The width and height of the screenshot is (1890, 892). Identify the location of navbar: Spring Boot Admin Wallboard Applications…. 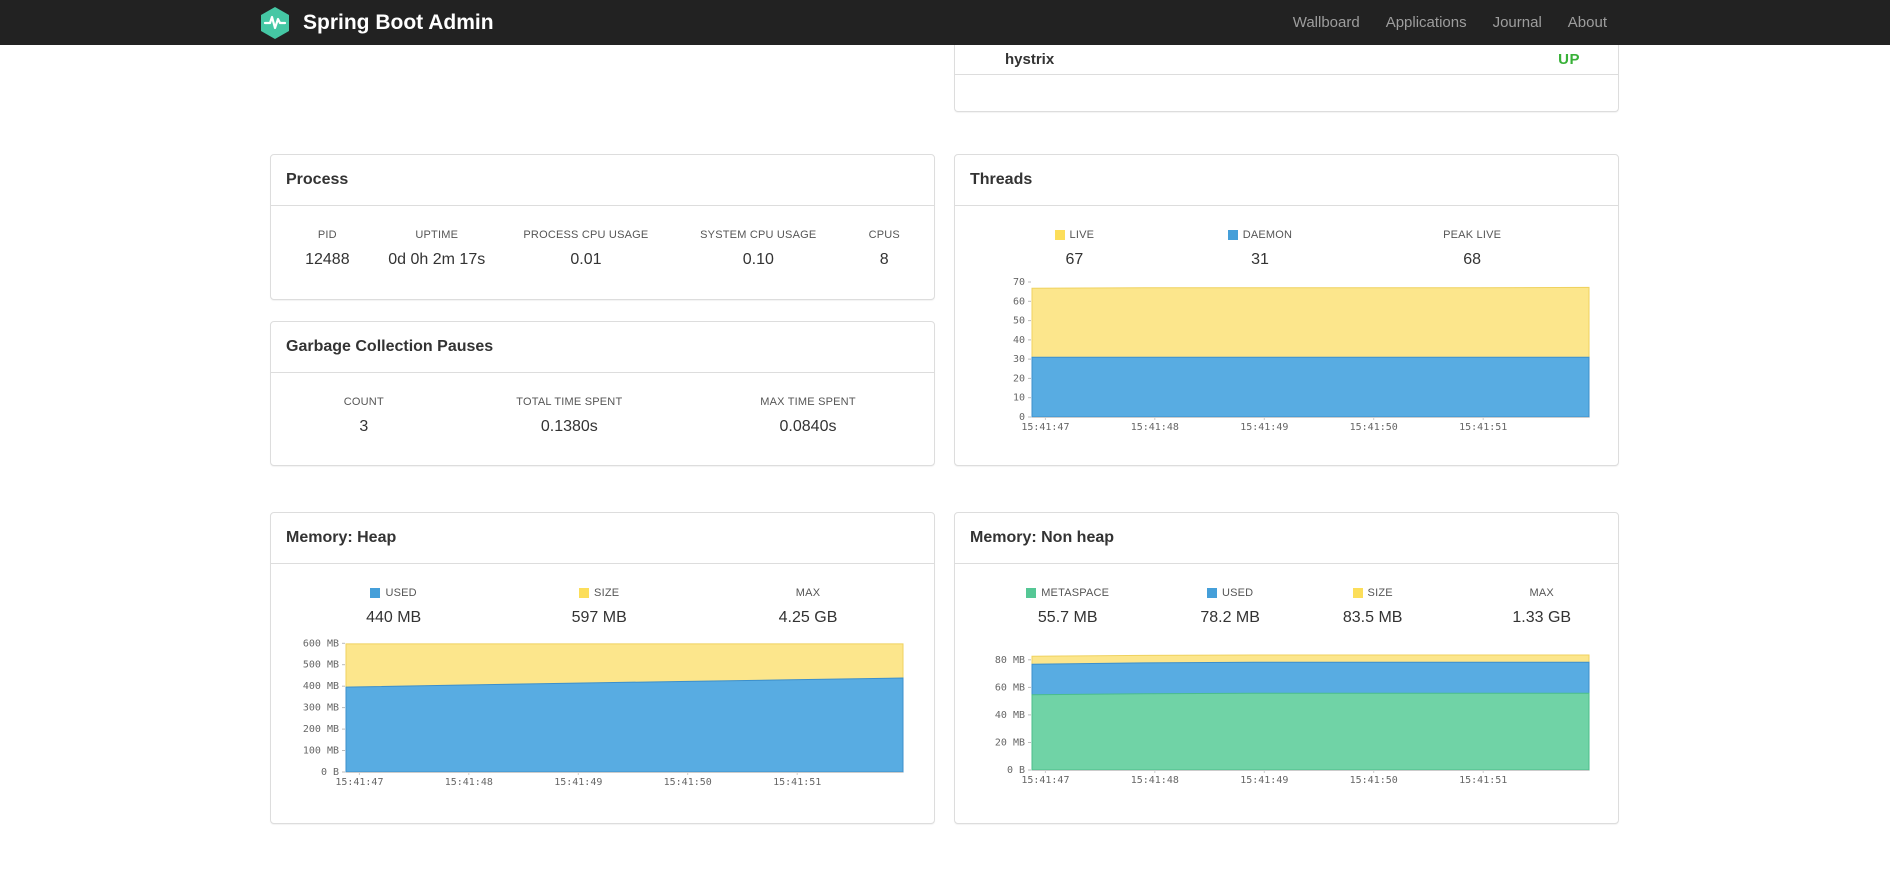
(945, 22).